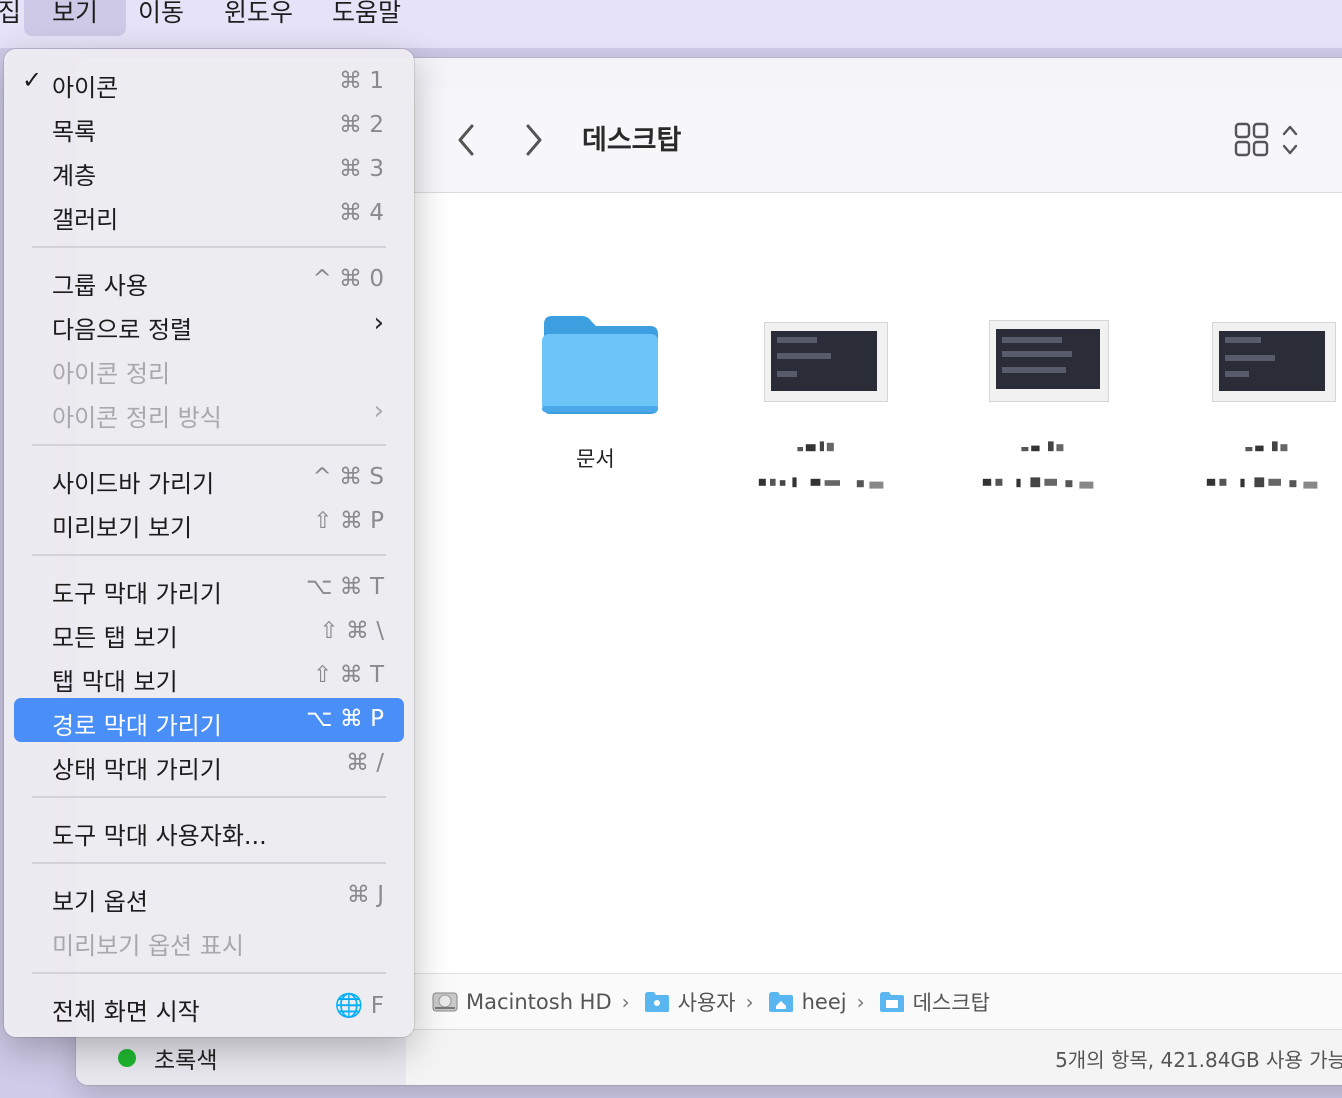 This screenshot has height=1098, width=1342. Describe the element at coordinates (209, 676) in the screenshot. I see `menu-item-show-tab-bar: 탭 막대 보기 ⇧ ⌘ T` at that location.